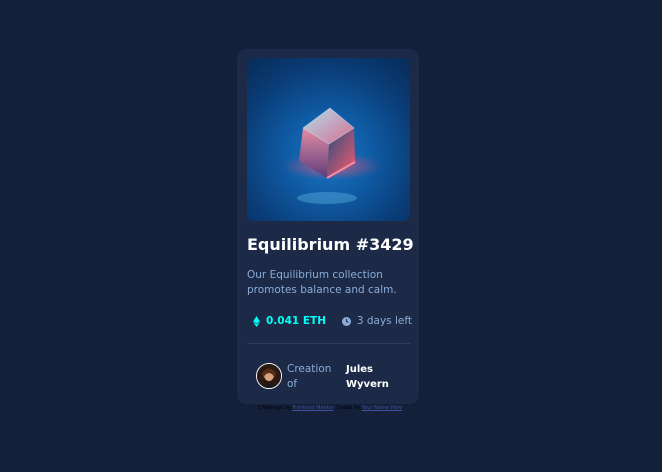 This screenshot has width=662, height=472. What do you see at coordinates (403, 408) in the screenshot?
I see `attribution-text-3: .` at bounding box center [403, 408].